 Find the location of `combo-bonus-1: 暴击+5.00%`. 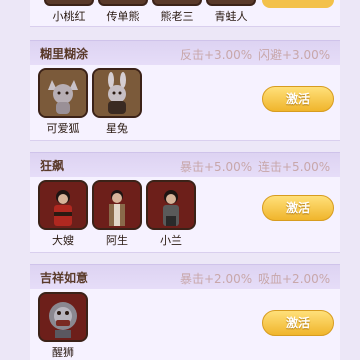

combo-bonus-1: 暴击+5.00% is located at coordinates (216, 167).